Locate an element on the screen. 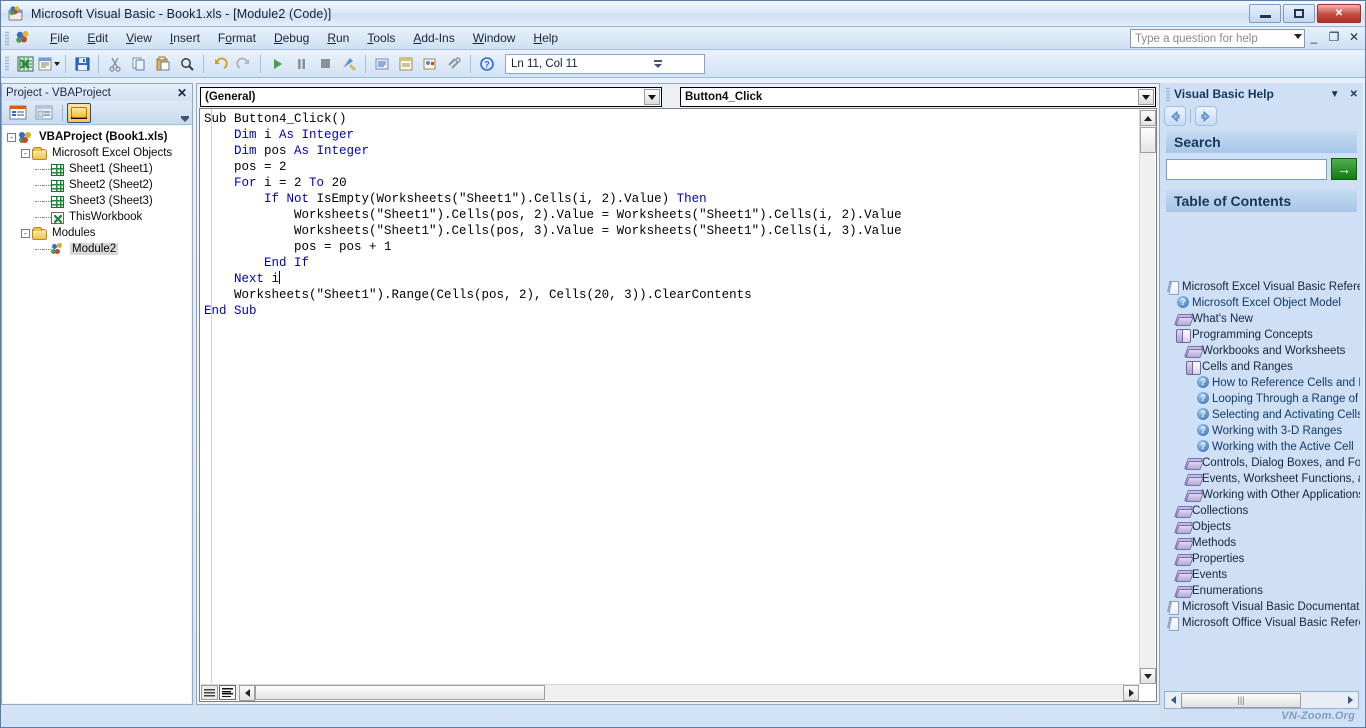 This screenshot has height=728, width=1366. toc-item: Controls, Dialog Boxes, and Forn is located at coordinates (1263, 463).